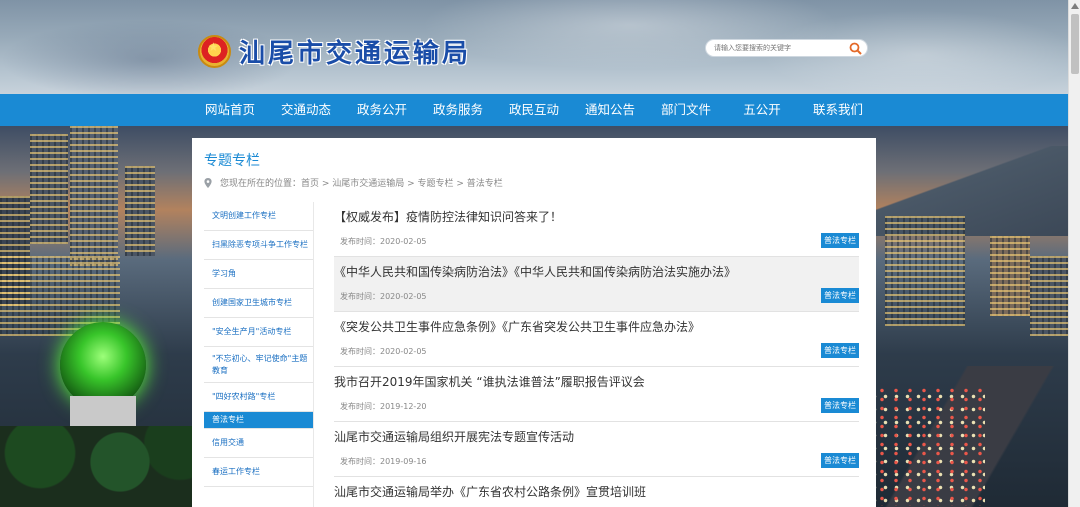 The height and width of the screenshot is (507, 1080). What do you see at coordinates (762, 110) in the screenshot?
I see `nav-item: 五公开` at bounding box center [762, 110].